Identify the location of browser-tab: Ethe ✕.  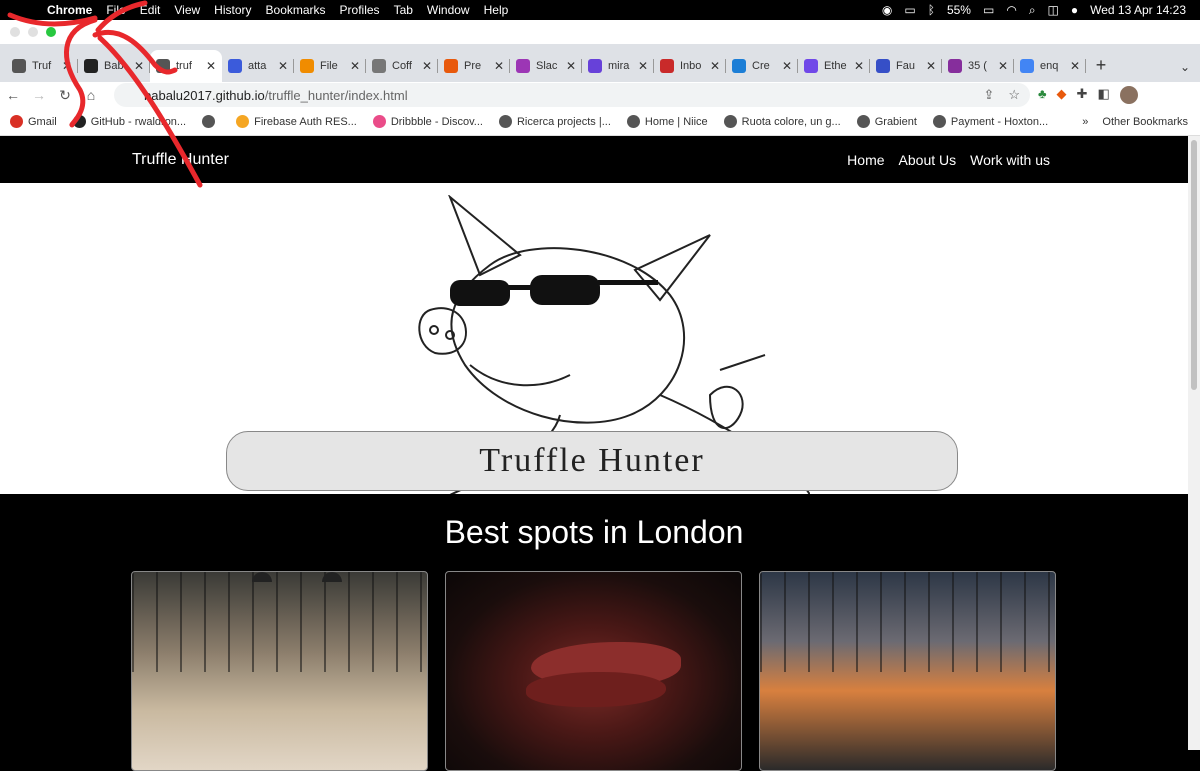
(834, 66).